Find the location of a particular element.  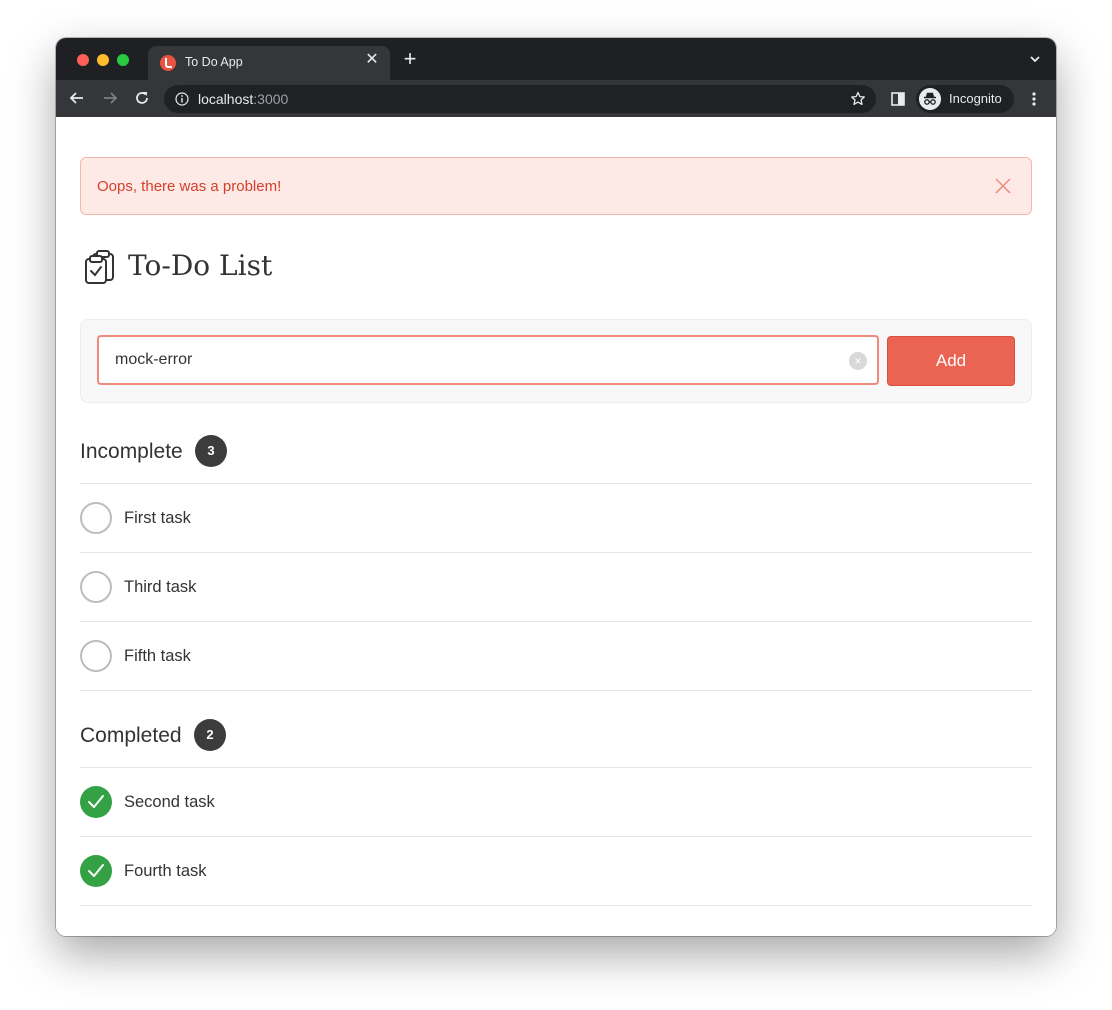

close-window-button is located at coordinates (83, 60).